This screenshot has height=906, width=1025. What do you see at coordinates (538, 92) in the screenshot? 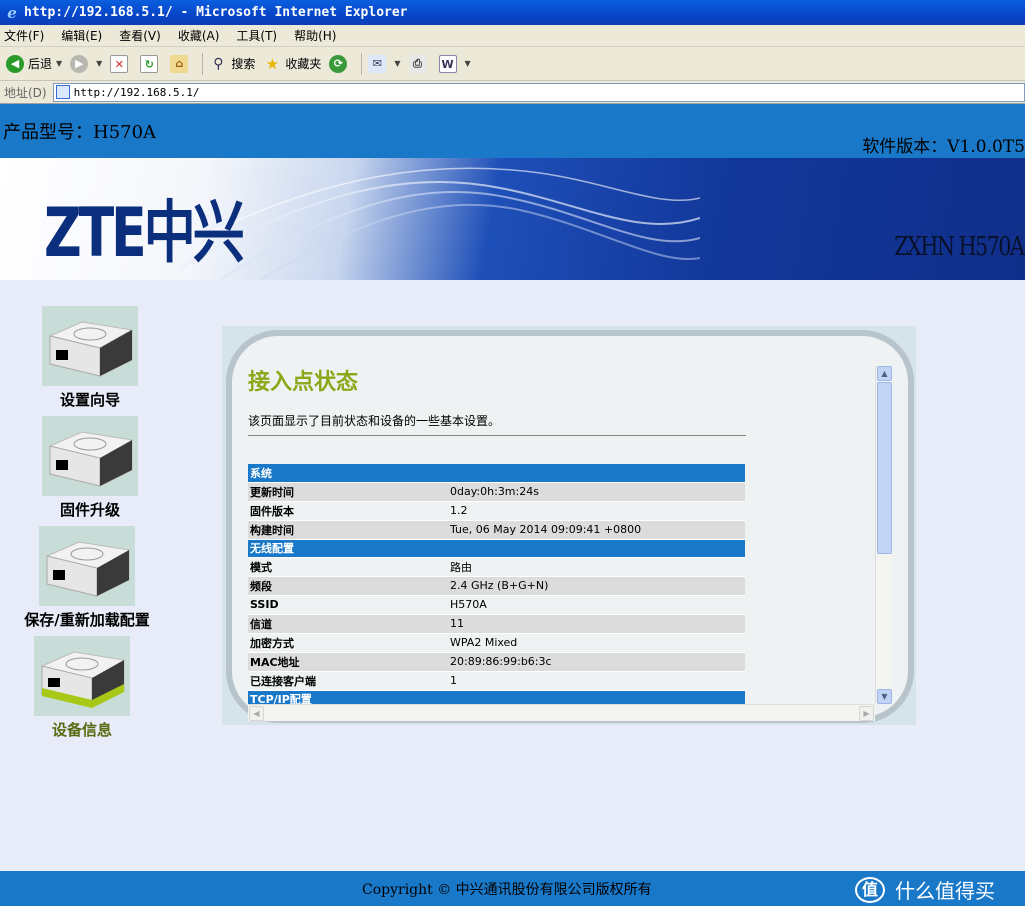
I see `address-input: http://192.168.5.1/` at bounding box center [538, 92].